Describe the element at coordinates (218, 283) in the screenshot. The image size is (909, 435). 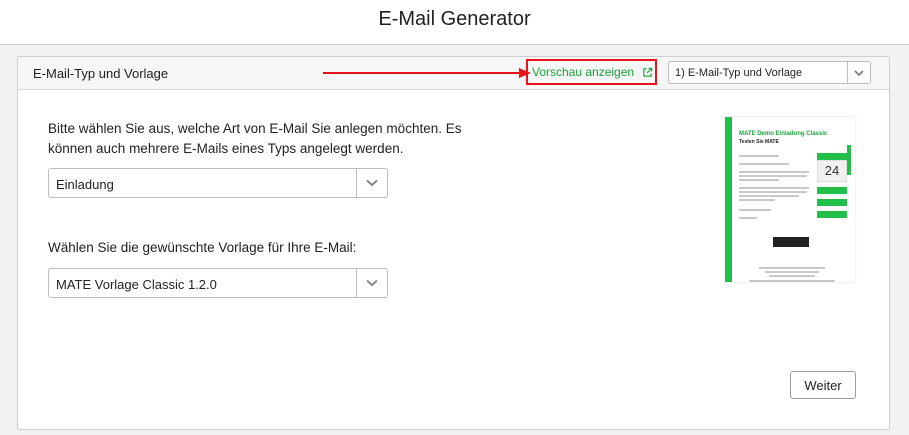
I see `template-select: MATE Vorlage Classic 1.2.0` at that location.